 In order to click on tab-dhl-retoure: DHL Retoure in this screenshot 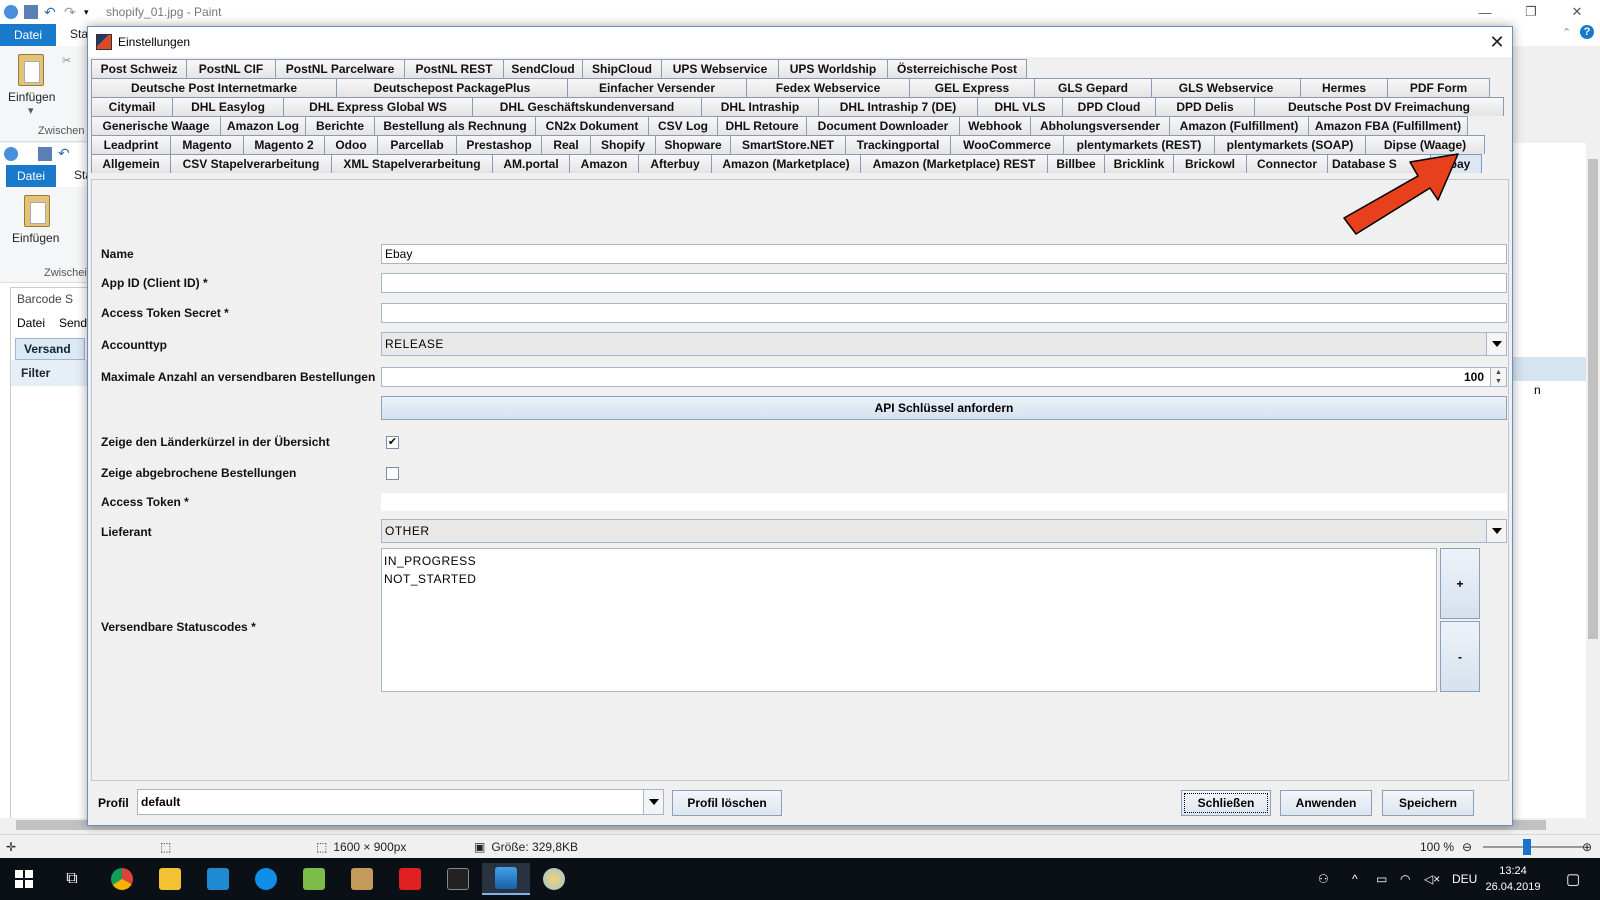, I will do `click(762, 125)`.